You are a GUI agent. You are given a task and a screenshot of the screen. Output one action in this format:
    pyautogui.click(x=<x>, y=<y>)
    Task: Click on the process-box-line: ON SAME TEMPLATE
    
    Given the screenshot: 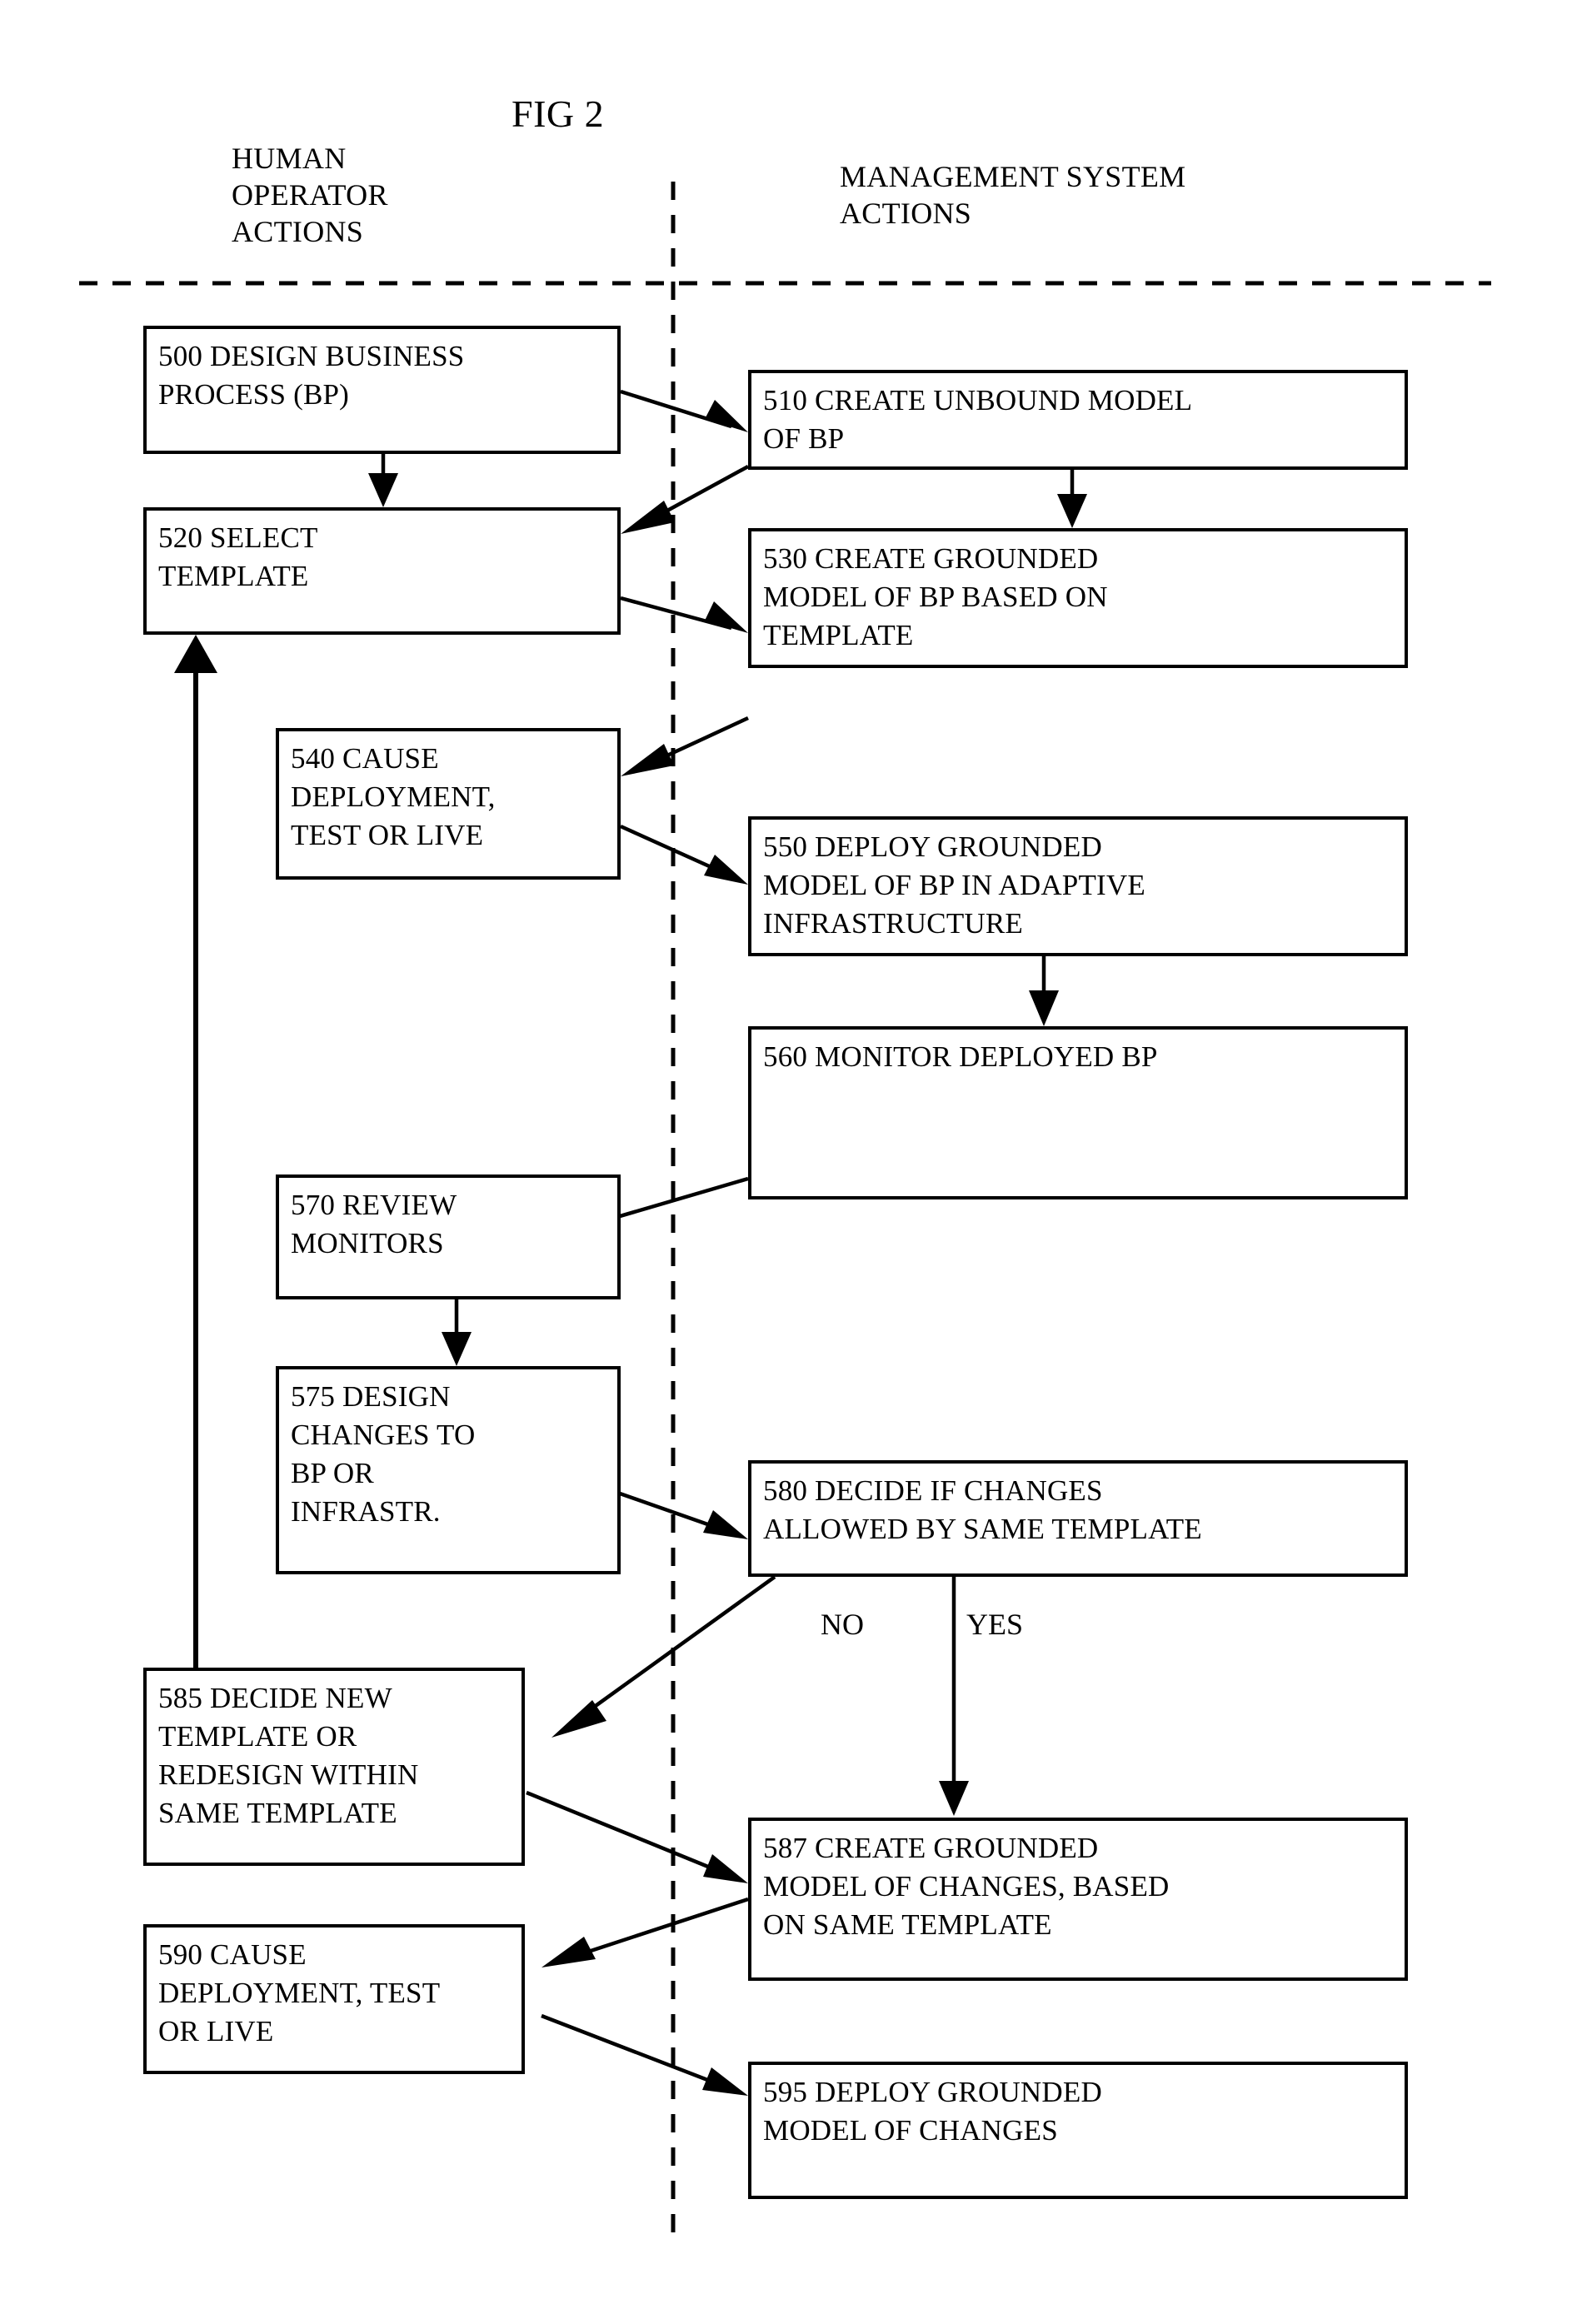 What is the action you would take?
    pyautogui.click(x=907, y=1924)
    